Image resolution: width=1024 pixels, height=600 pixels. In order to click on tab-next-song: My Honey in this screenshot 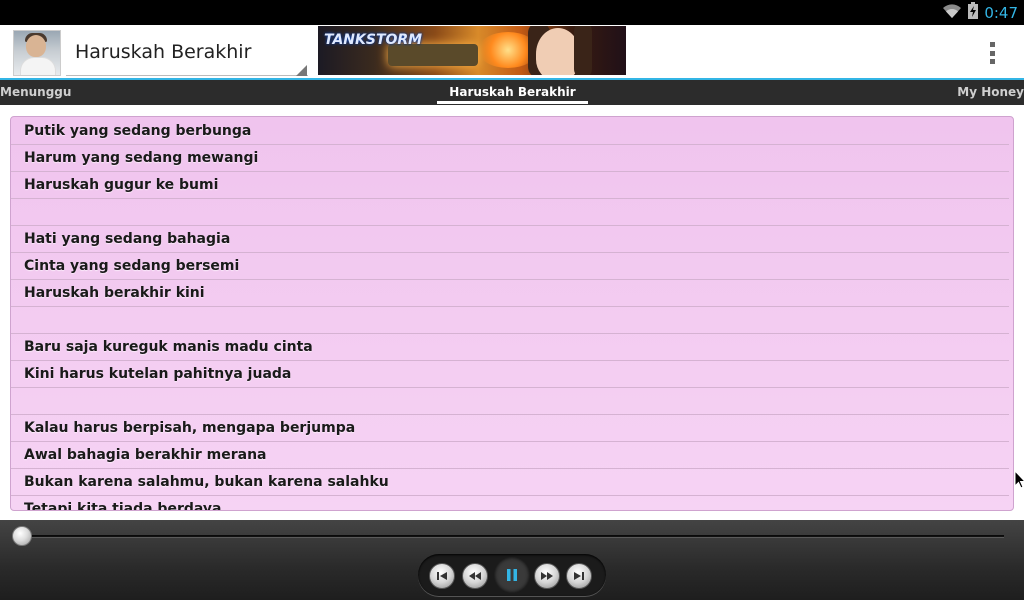, I will do `click(990, 92)`.